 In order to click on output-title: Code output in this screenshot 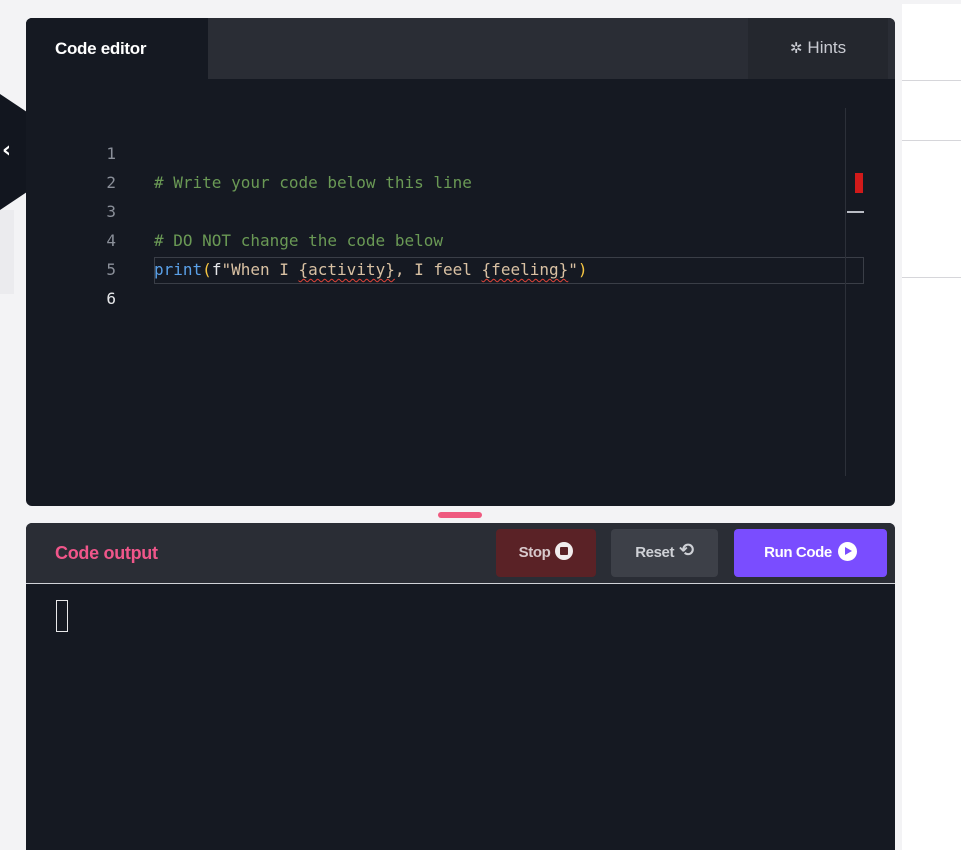, I will do `click(106, 553)`.